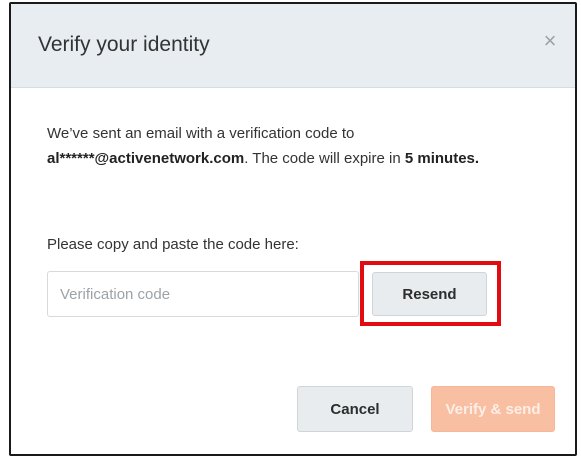 The height and width of the screenshot is (461, 581). Describe the element at coordinates (355, 409) in the screenshot. I see `cancel-button: Cancel` at that location.